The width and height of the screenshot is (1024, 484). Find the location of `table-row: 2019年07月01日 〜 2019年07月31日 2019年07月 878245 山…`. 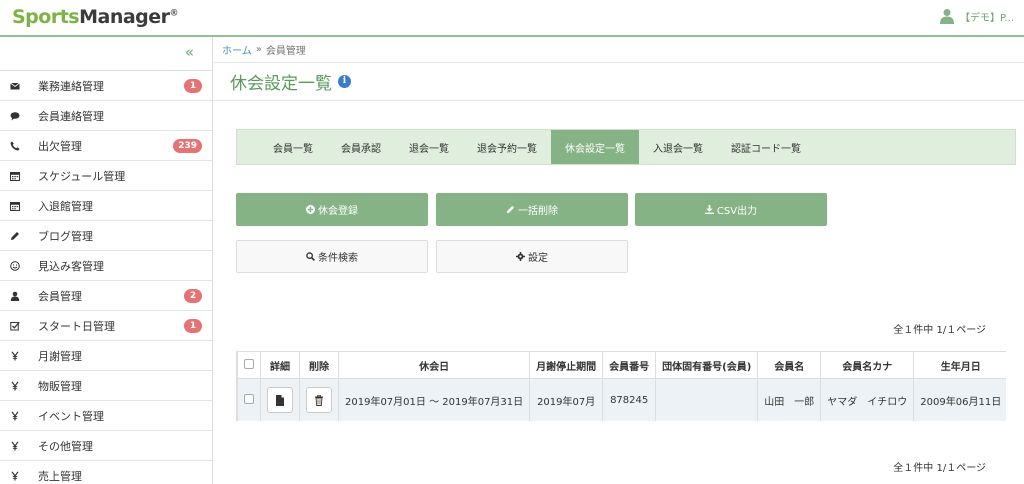

table-row: 2019年07月01日 〜 2019年07月31日 2019年07月 878245 山… is located at coordinates (621, 399).